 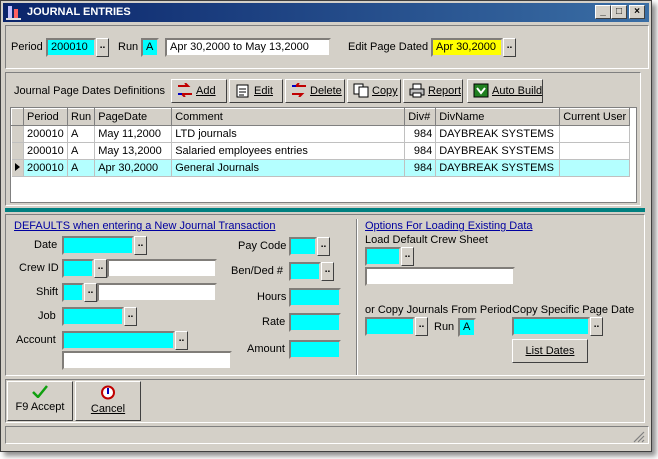 I want to click on period-field: 200010, so click(x=71, y=47).